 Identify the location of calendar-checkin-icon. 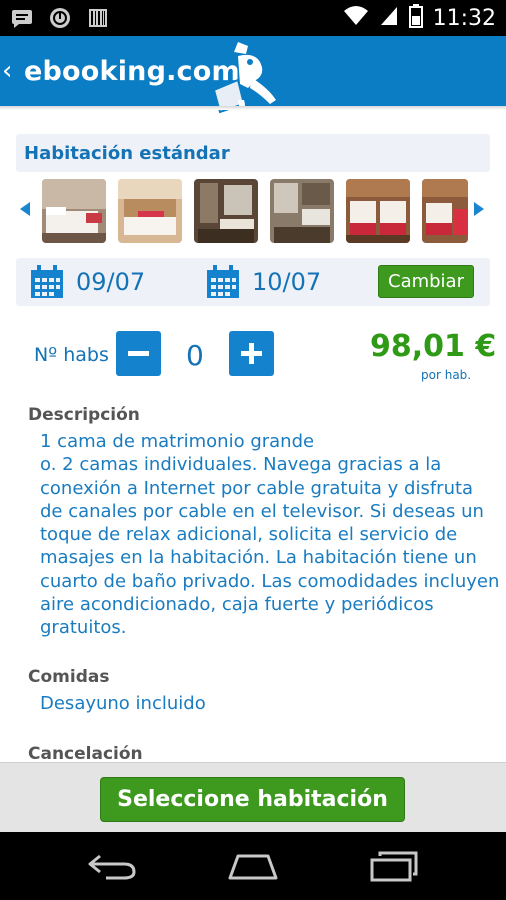
(47, 282).